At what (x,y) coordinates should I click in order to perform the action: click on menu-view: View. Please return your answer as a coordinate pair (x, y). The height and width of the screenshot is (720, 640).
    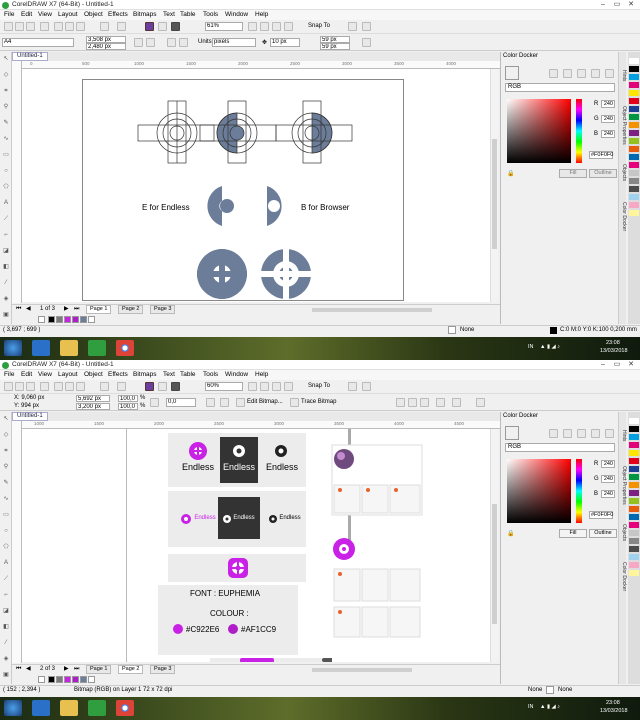
    Looking at the image, I should click on (45, 374).